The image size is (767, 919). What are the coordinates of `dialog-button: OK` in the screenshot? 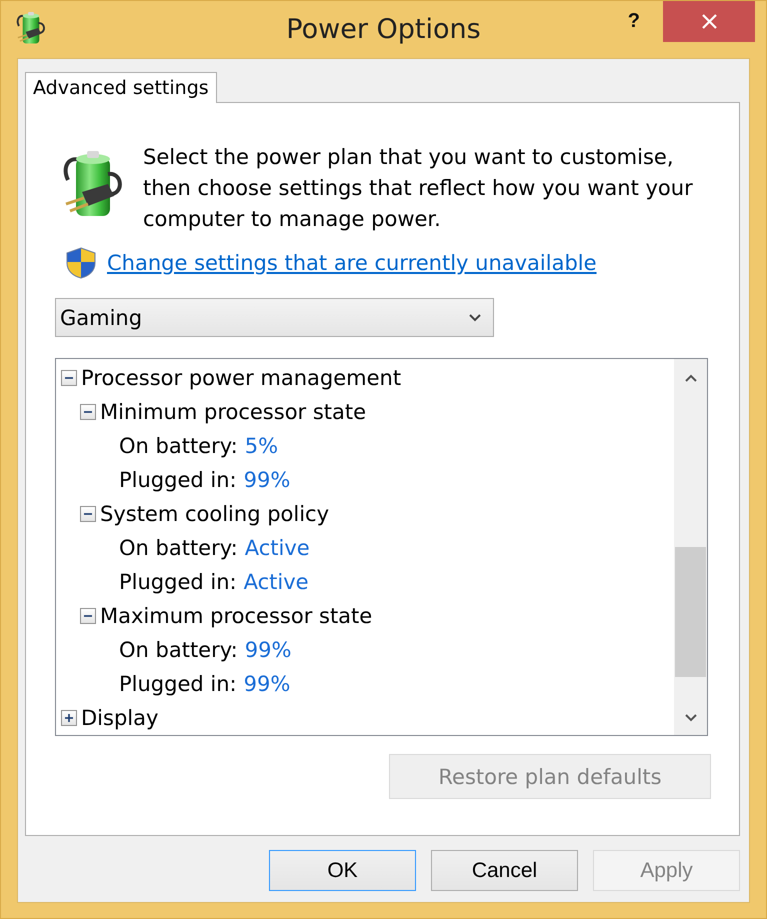 It's located at (342, 870).